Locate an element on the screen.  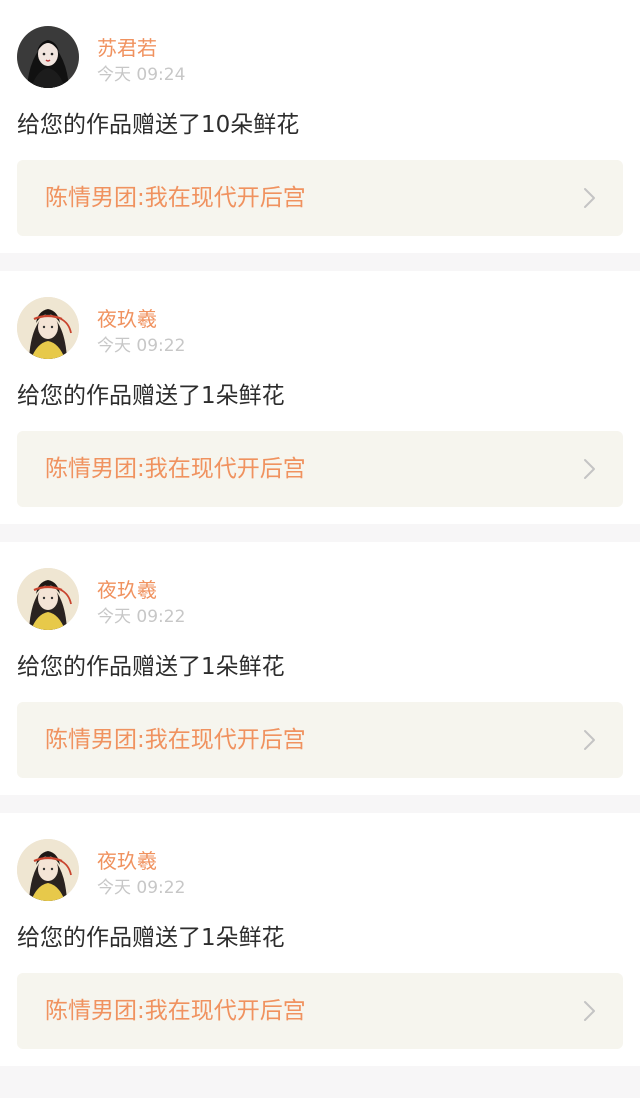
notification-header: 苏君若 今天 09:24 is located at coordinates (320, 58).